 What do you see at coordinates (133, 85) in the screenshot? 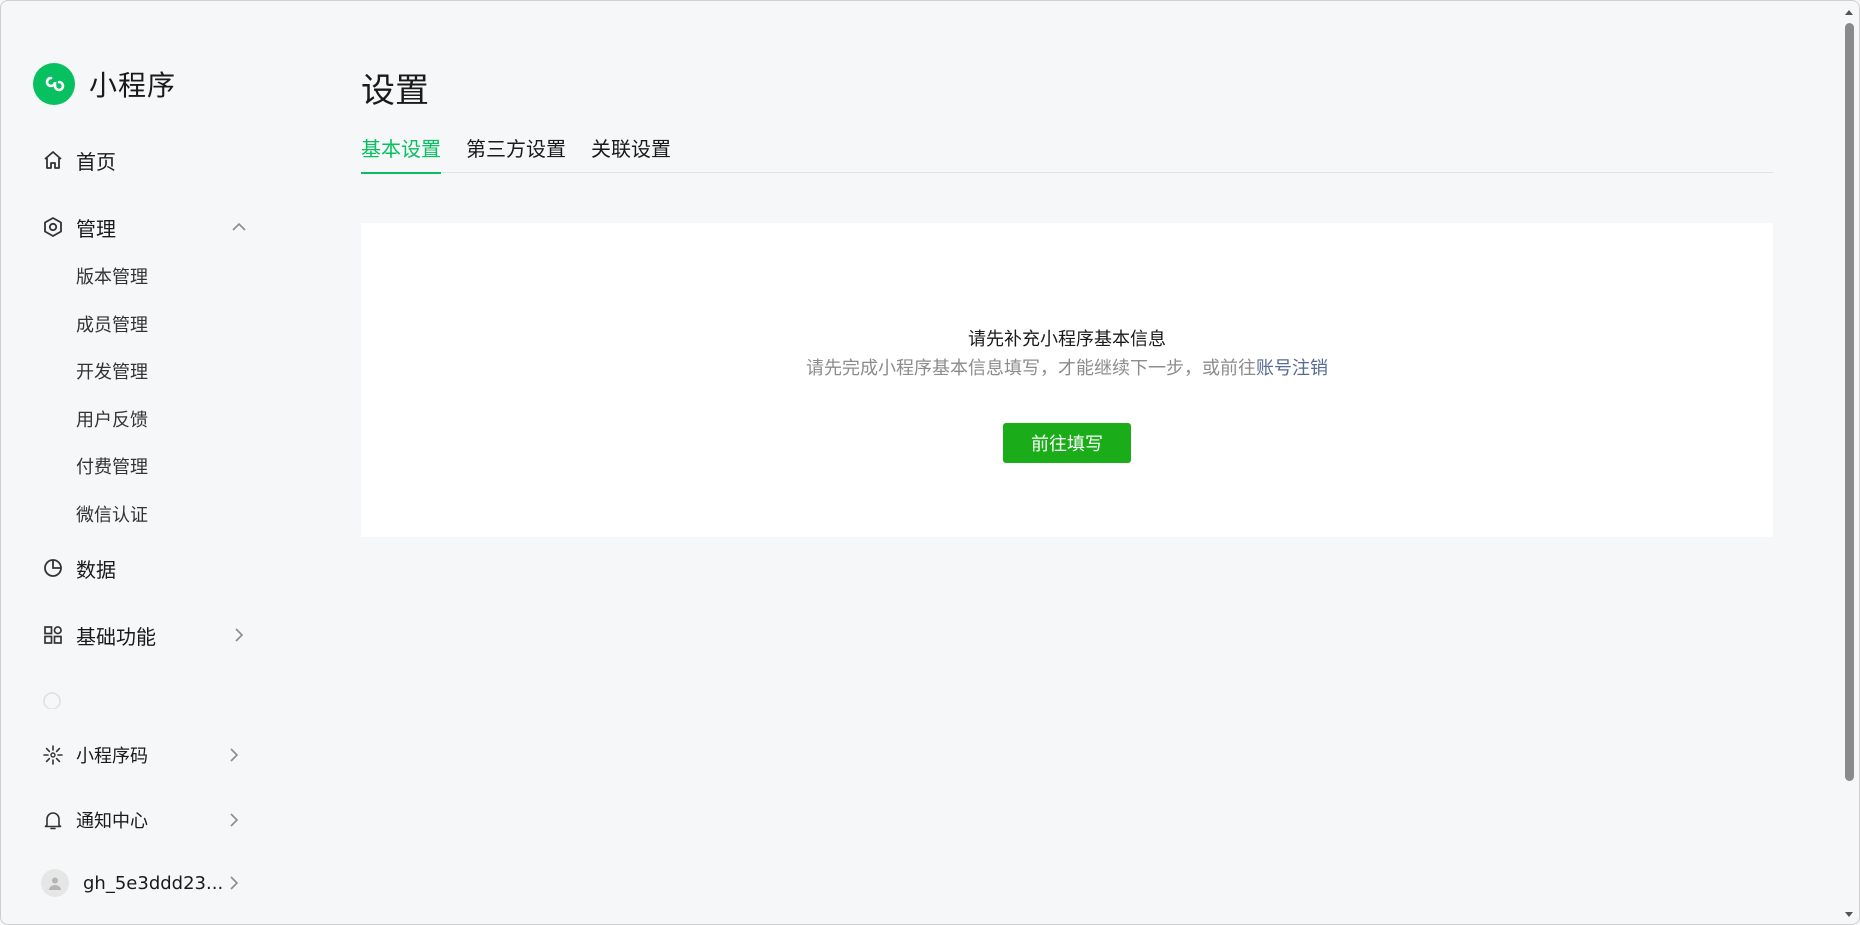
I see `brand-name: 小程序` at bounding box center [133, 85].